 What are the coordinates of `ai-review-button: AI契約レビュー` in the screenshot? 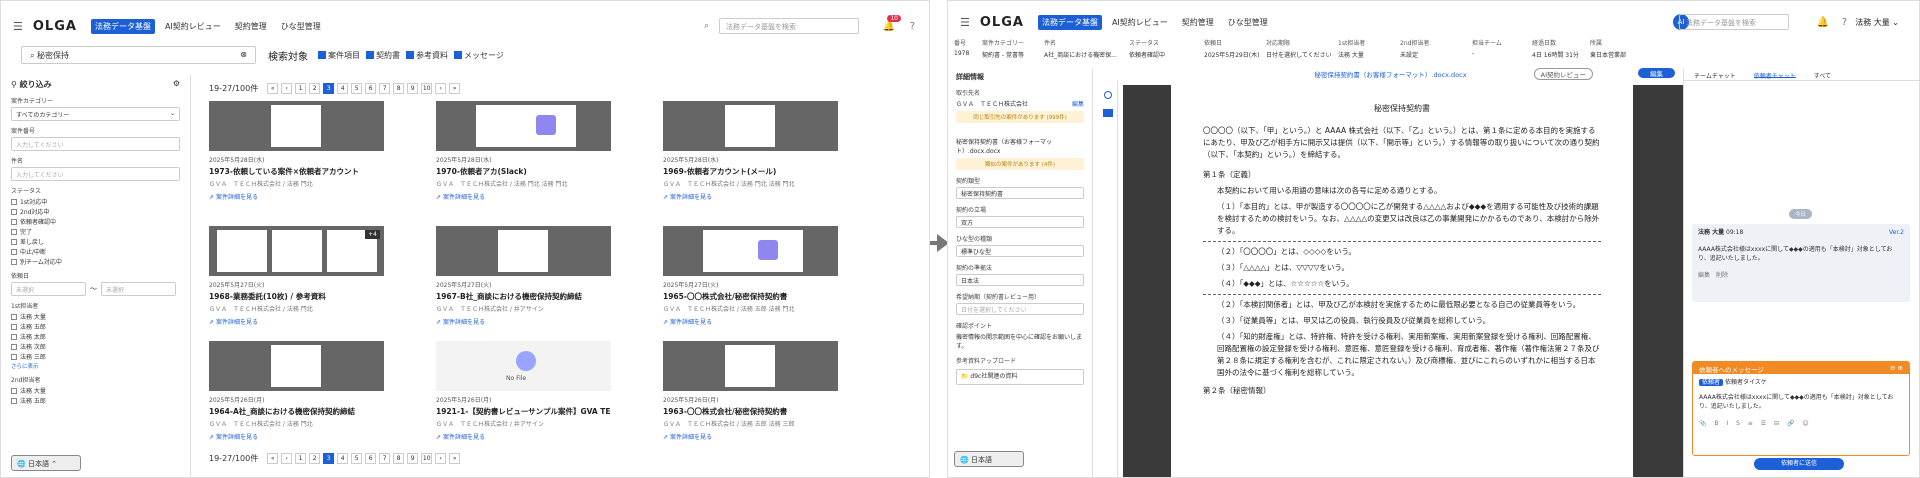 It's located at (1563, 74).